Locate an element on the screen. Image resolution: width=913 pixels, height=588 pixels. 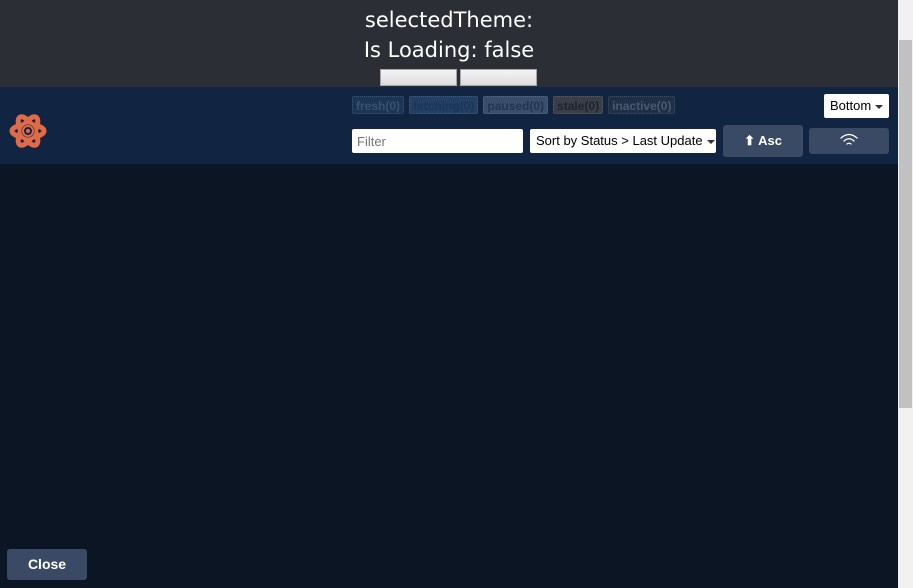
badge-inactive-count: (0) is located at coordinates (664, 106).